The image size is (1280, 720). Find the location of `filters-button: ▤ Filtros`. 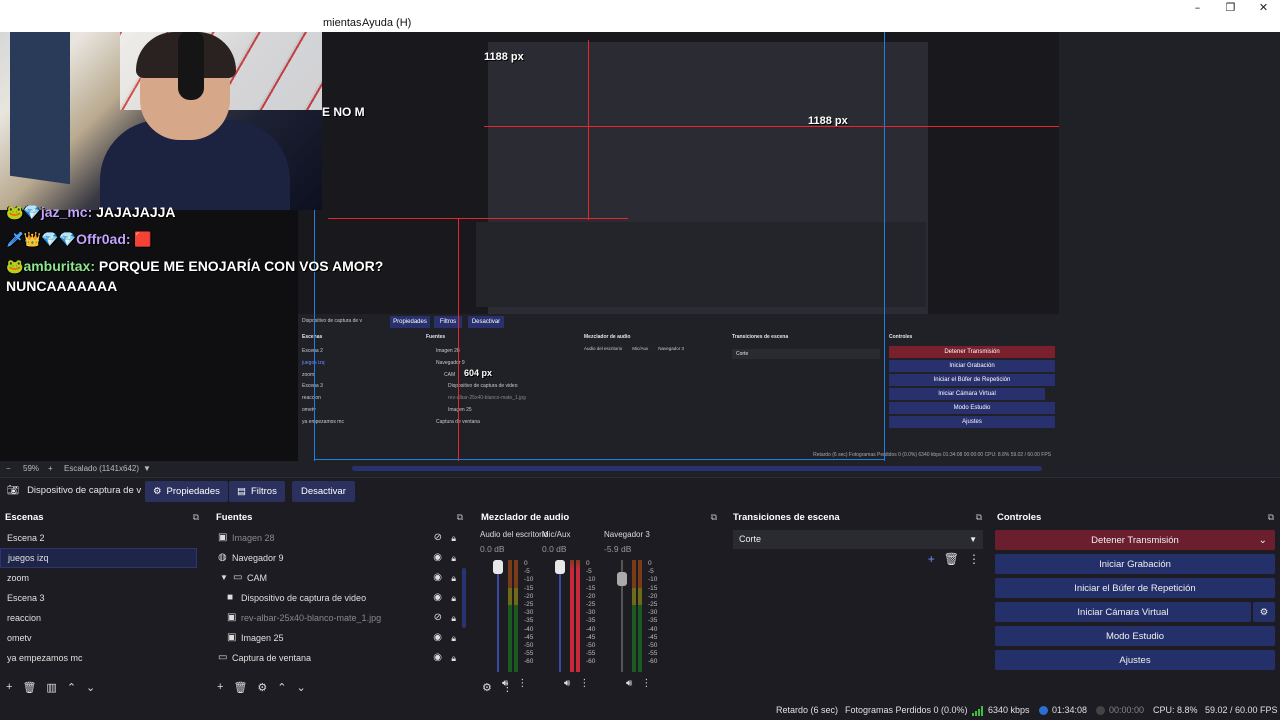

filters-button: ▤ Filtros is located at coordinates (257, 491).